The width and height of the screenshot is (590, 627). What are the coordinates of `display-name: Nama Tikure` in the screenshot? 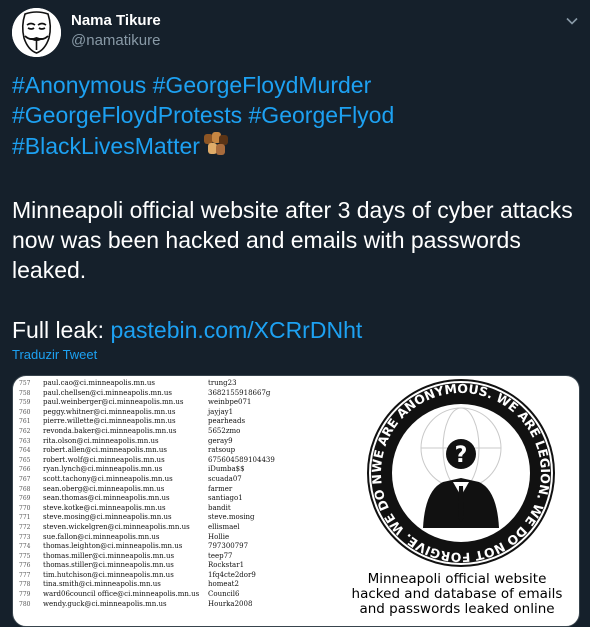 It's located at (116, 20).